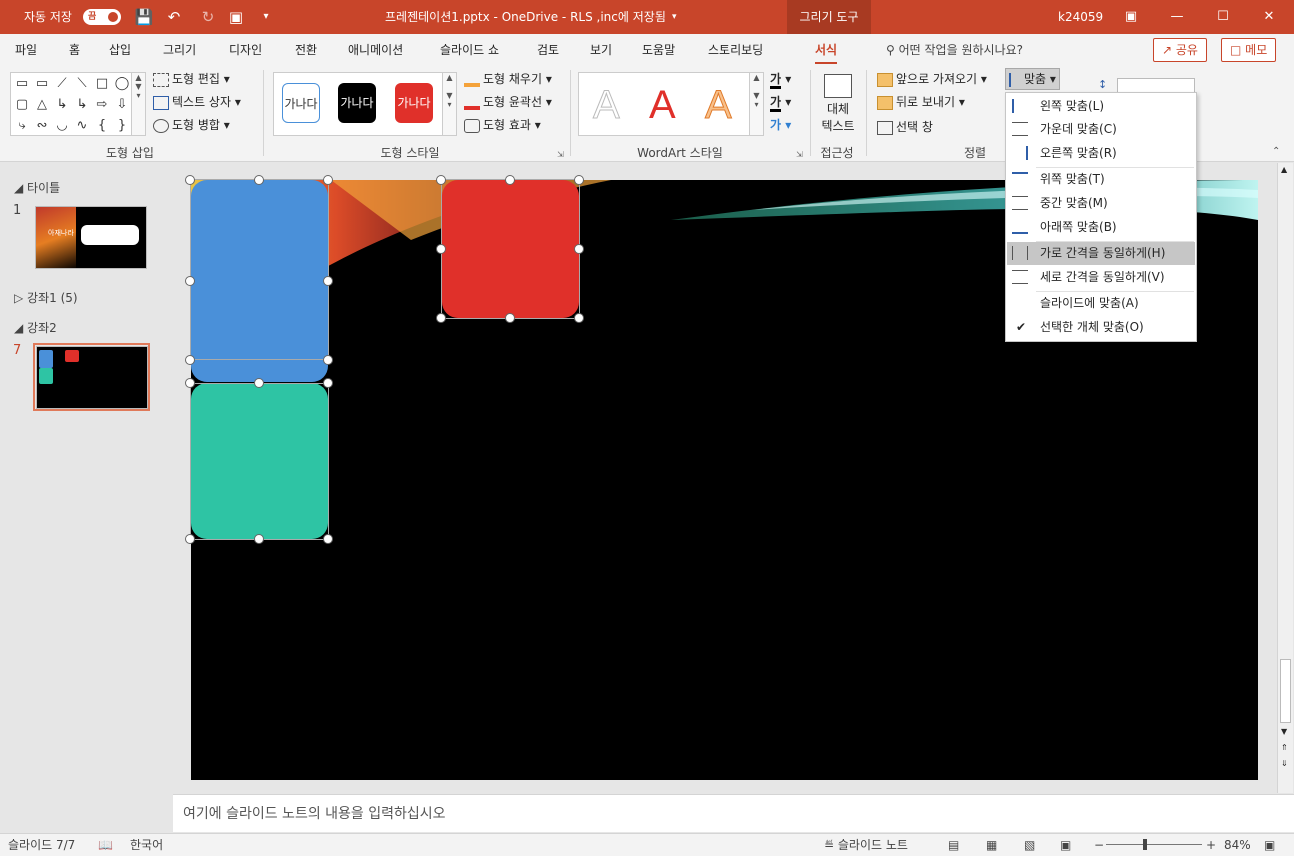 The width and height of the screenshot is (1294, 856). I want to click on wordart-style-red: A, so click(662, 105).